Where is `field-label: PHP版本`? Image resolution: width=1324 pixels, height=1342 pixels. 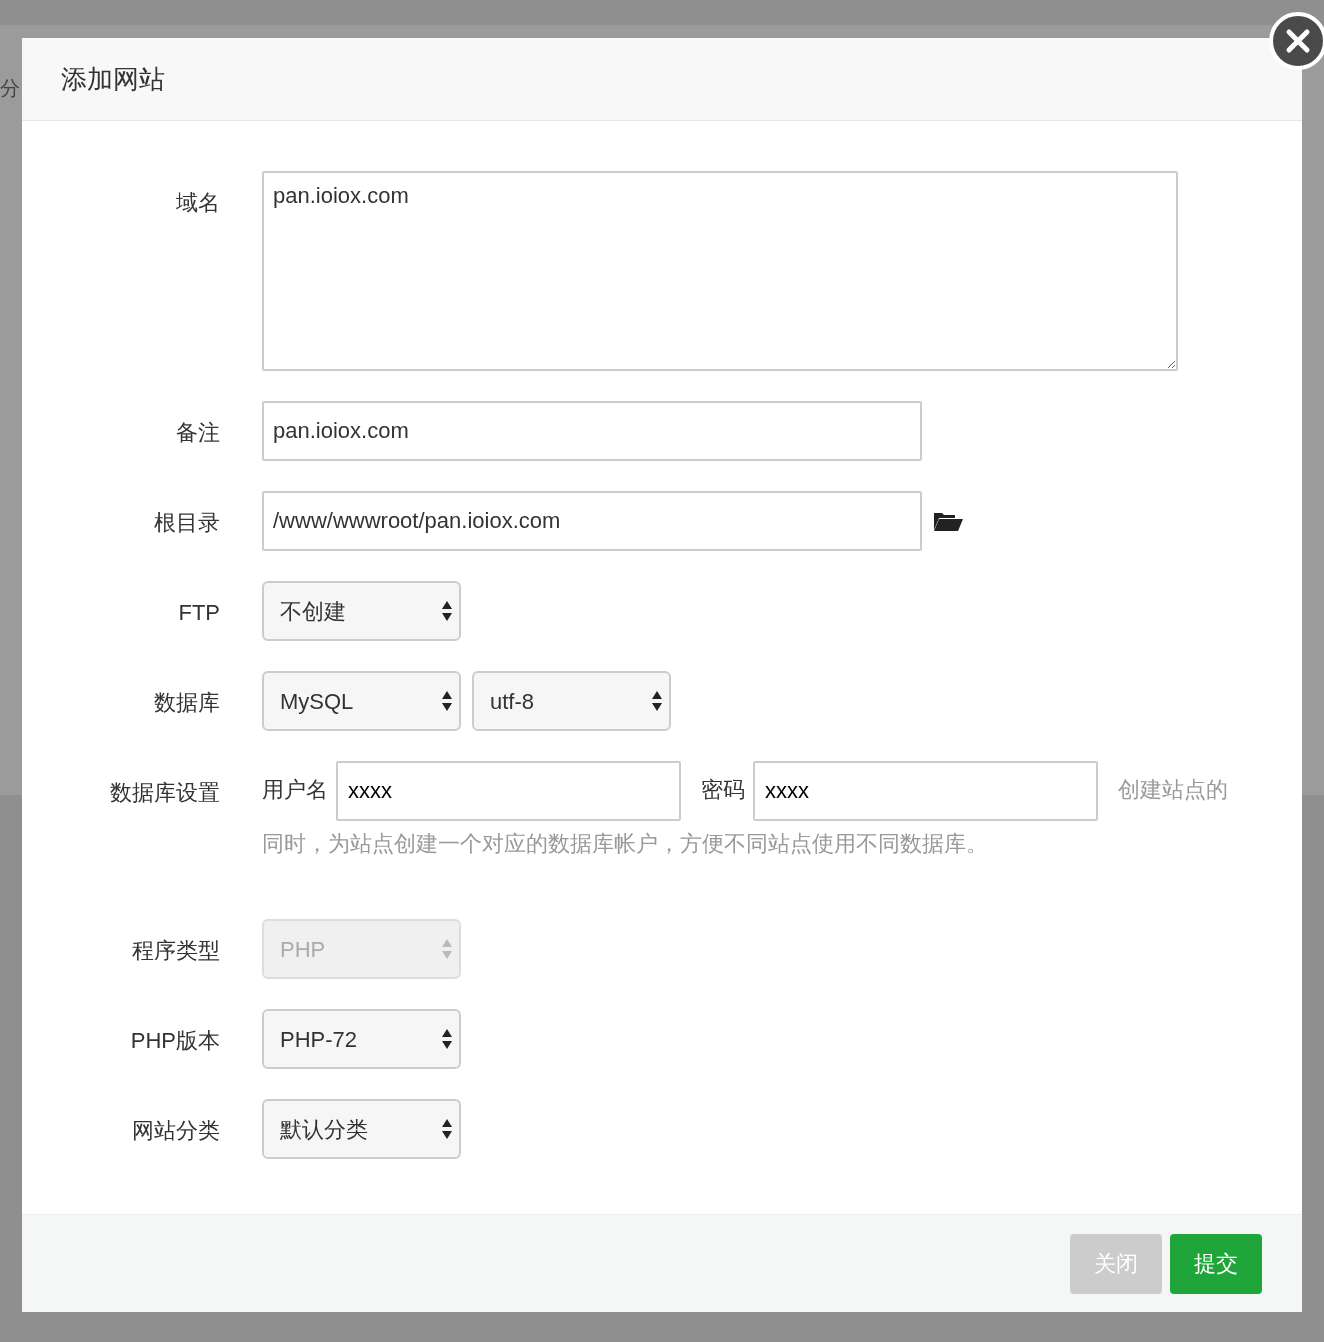
field-label: PHP版本 is located at coordinates (174, 1041).